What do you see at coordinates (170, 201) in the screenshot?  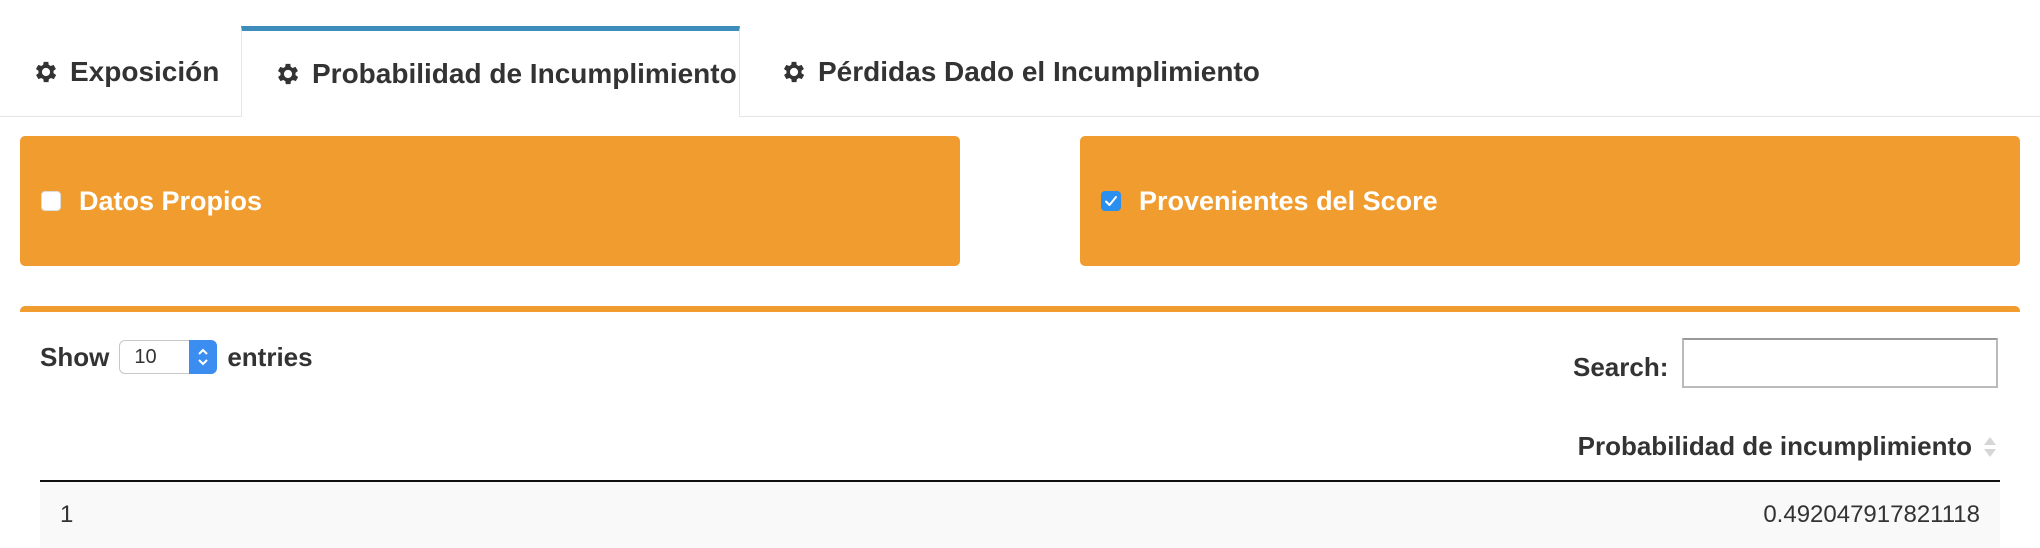 I see `datos-propios-label: Datos Propios` at bounding box center [170, 201].